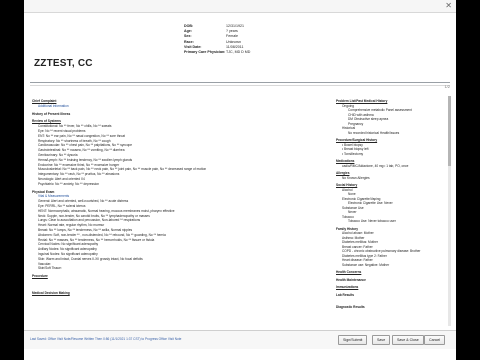 Image resolution: width=480 pixels, height=360 pixels. I want to click on scrollbar-thumb, so click(449, 131).